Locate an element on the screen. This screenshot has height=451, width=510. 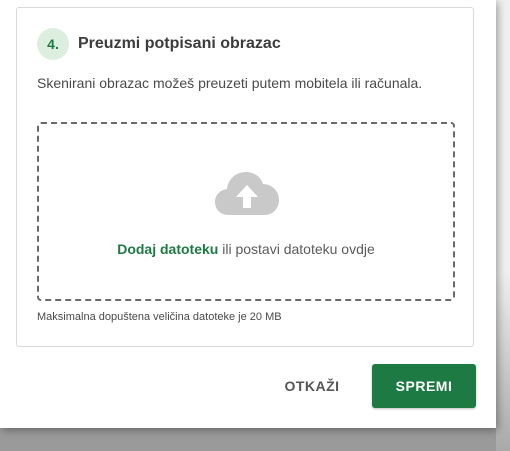
step-title: Preuzmi potpisani obrazac is located at coordinates (179, 43).